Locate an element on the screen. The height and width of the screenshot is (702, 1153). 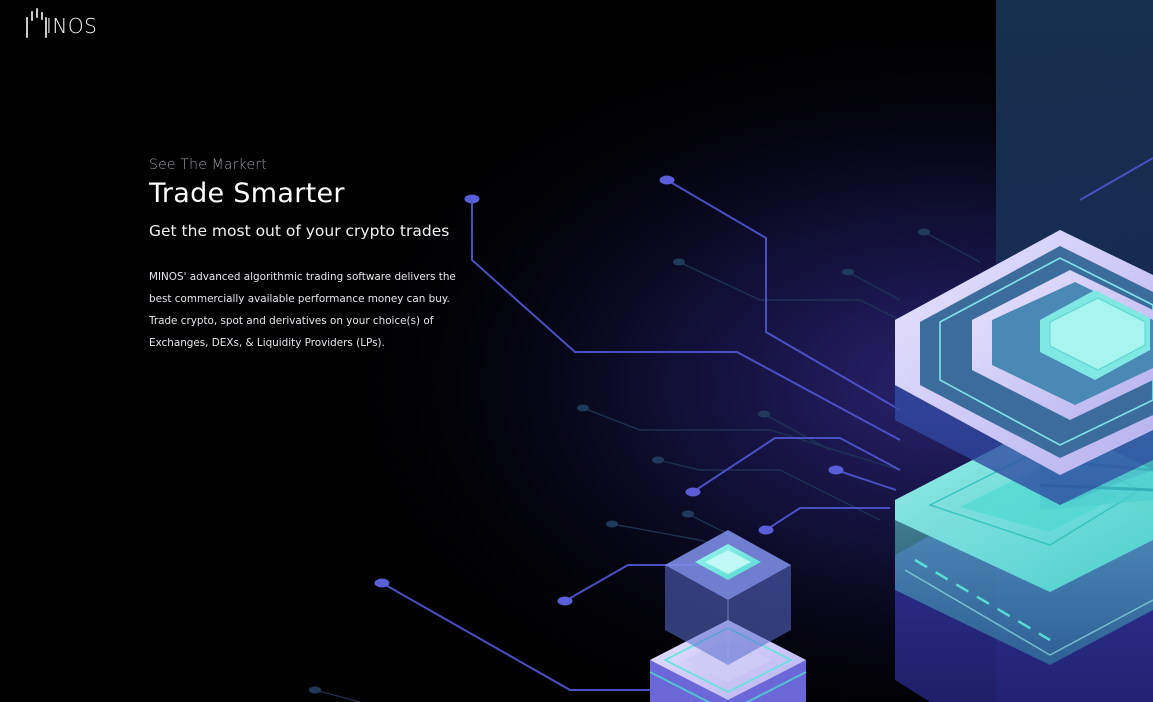
hero-subheadline: Get the most out of your crypto trades is located at coordinates (299, 231).